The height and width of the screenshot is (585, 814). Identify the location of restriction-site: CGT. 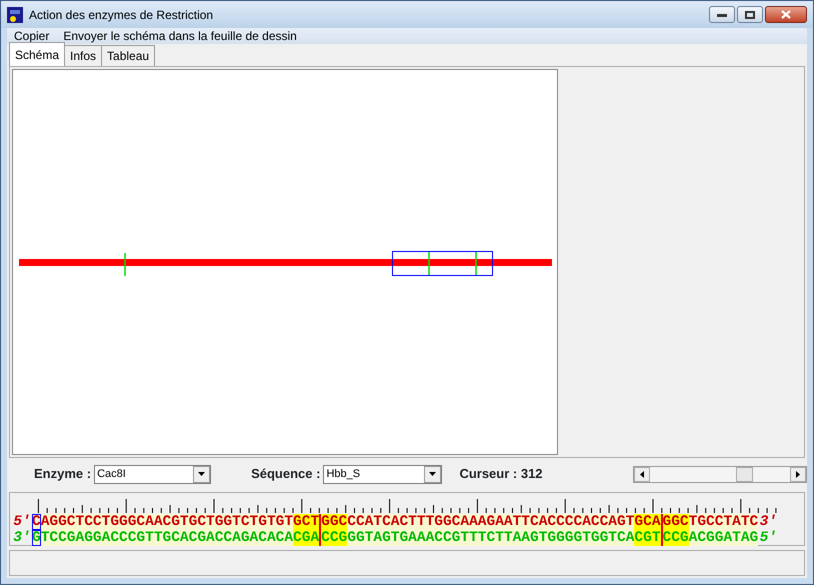
(647, 538).